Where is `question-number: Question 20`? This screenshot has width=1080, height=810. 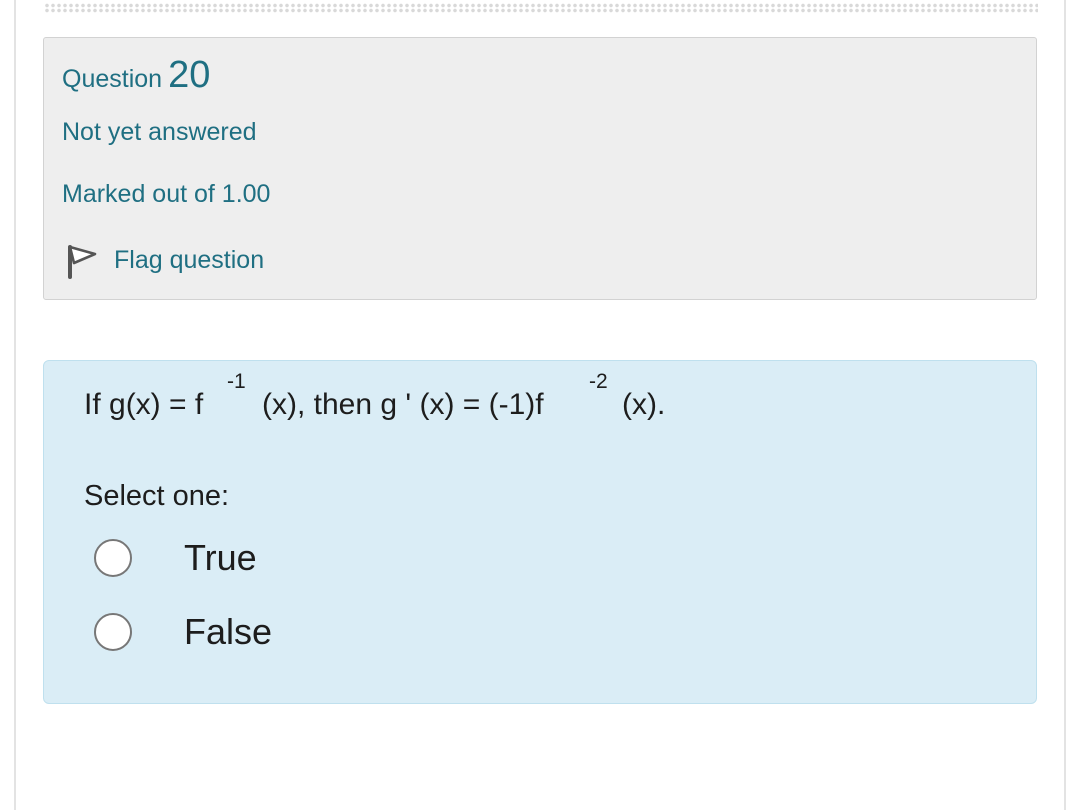 question-number: Question 20 is located at coordinates (136, 75).